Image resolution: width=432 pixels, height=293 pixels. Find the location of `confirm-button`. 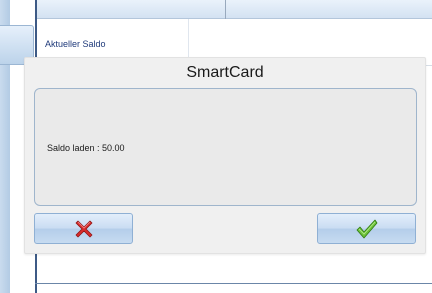

confirm-button is located at coordinates (366, 228).